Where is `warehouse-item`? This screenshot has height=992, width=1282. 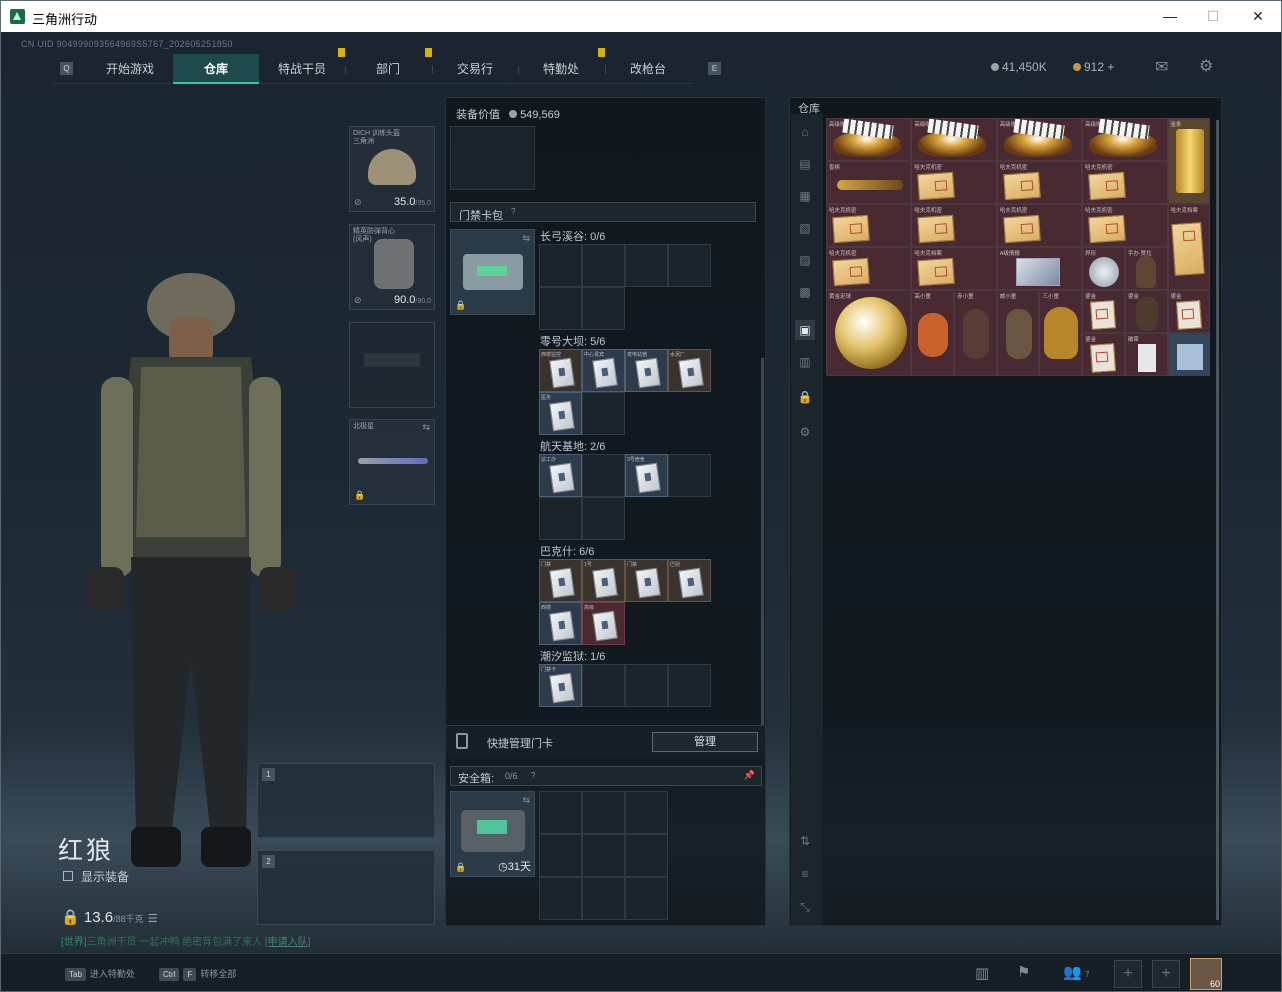 warehouse-item is located at coordinates (1189, 354).